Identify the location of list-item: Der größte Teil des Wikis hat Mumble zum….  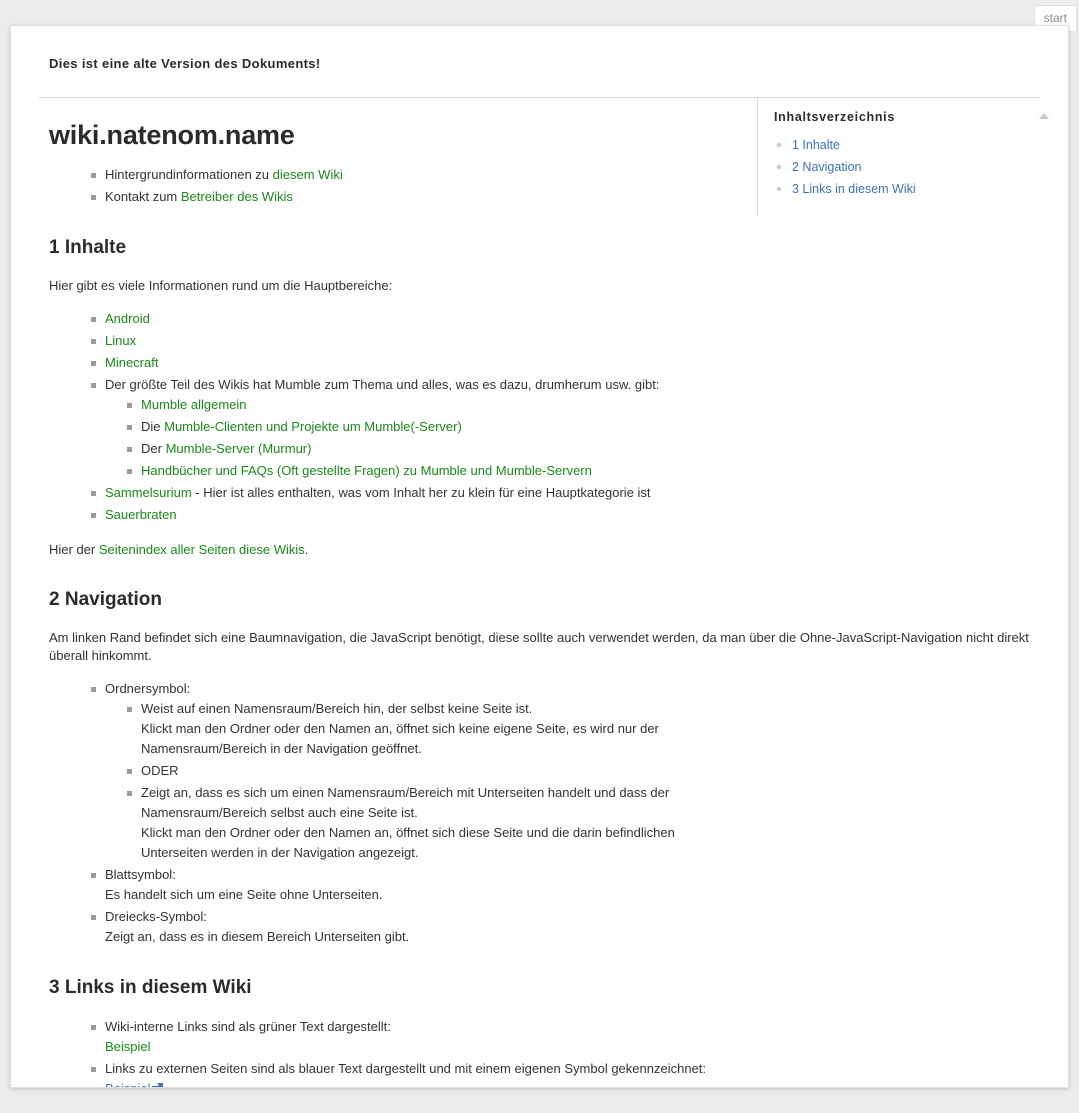
(415, 428).